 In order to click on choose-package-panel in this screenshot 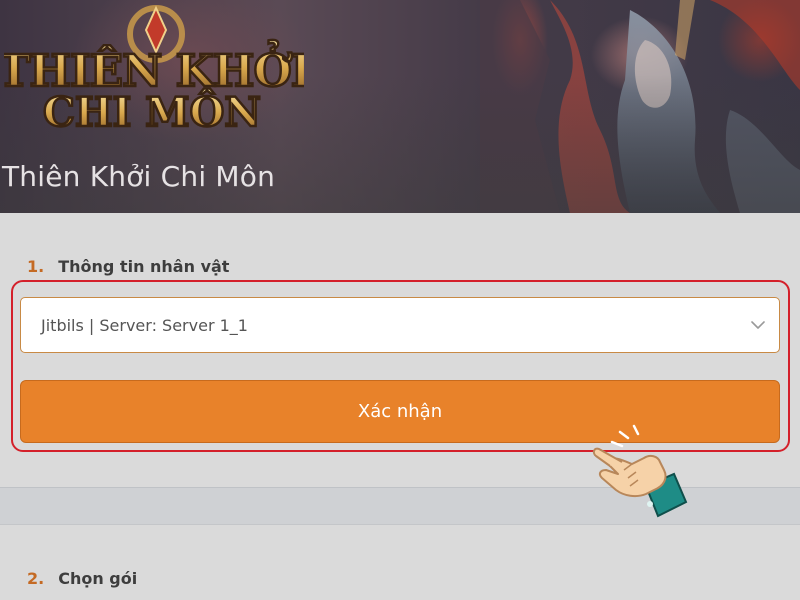, I will do `click(400, 562)`.